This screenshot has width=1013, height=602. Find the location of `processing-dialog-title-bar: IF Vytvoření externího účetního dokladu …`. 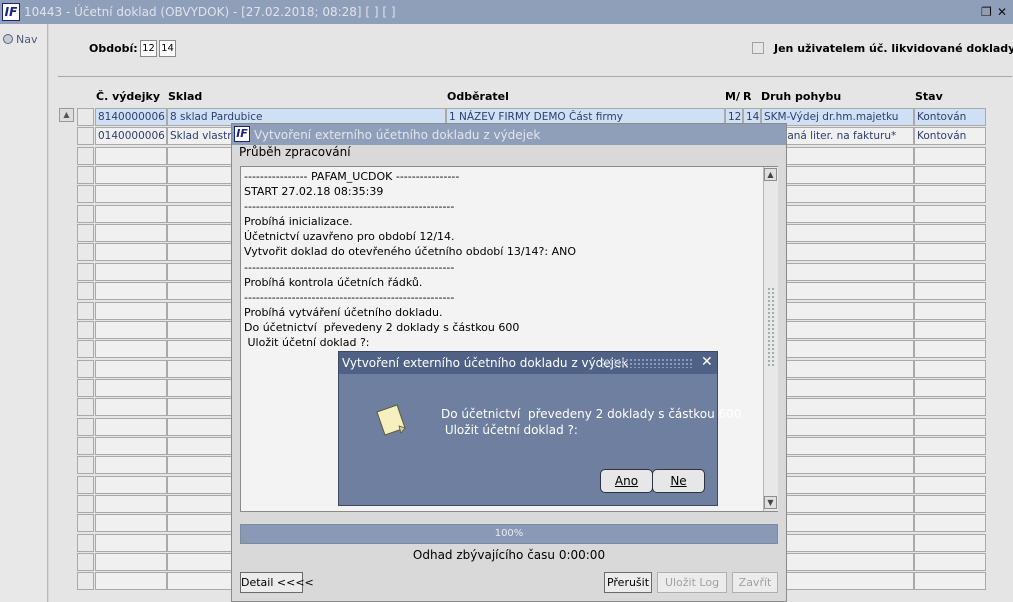

processing-dialog-title-bar: IF Vytvoření externího účetního dokladu … is located at coordinates (509, 134).